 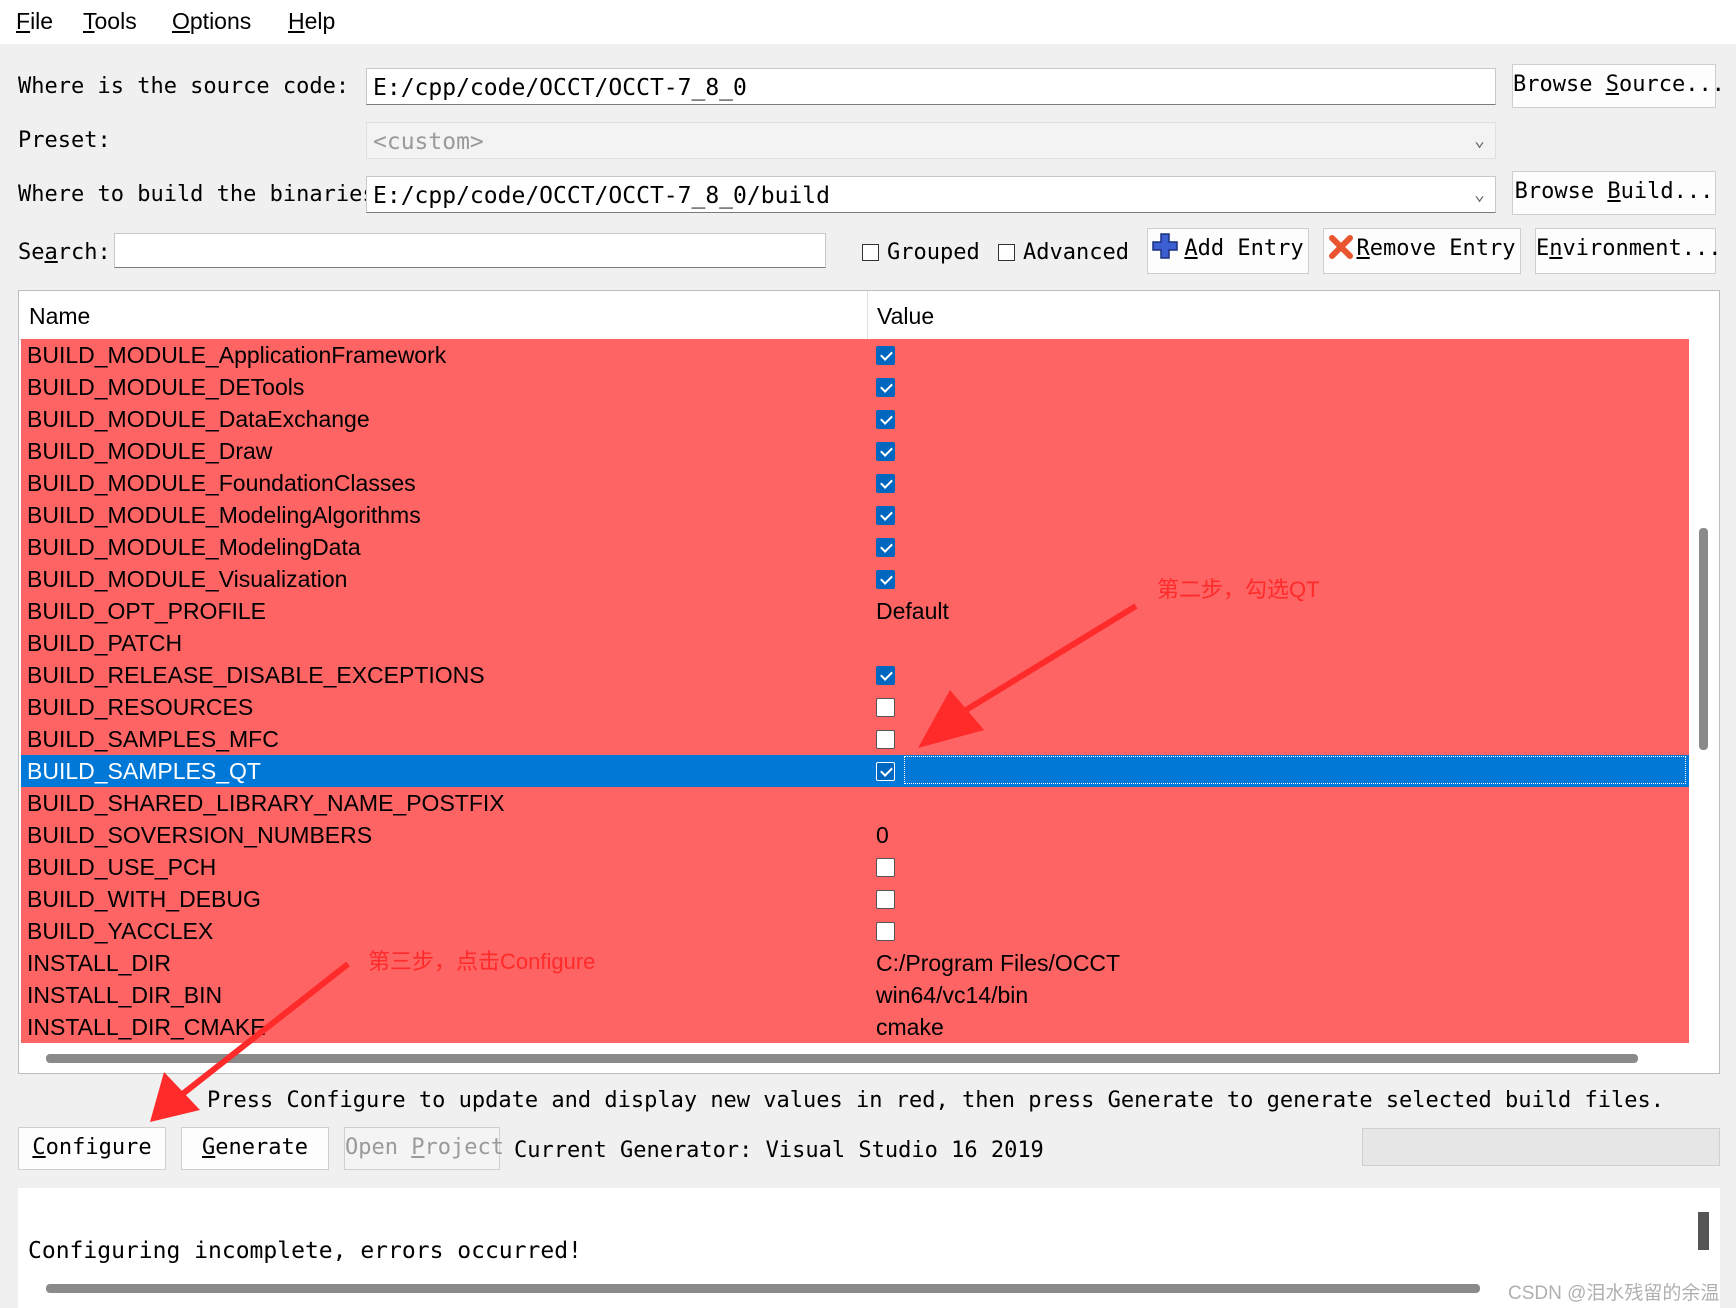 I want to click on annotation-step2: 第二步，勾选QT, so click(x=1238, y=589).